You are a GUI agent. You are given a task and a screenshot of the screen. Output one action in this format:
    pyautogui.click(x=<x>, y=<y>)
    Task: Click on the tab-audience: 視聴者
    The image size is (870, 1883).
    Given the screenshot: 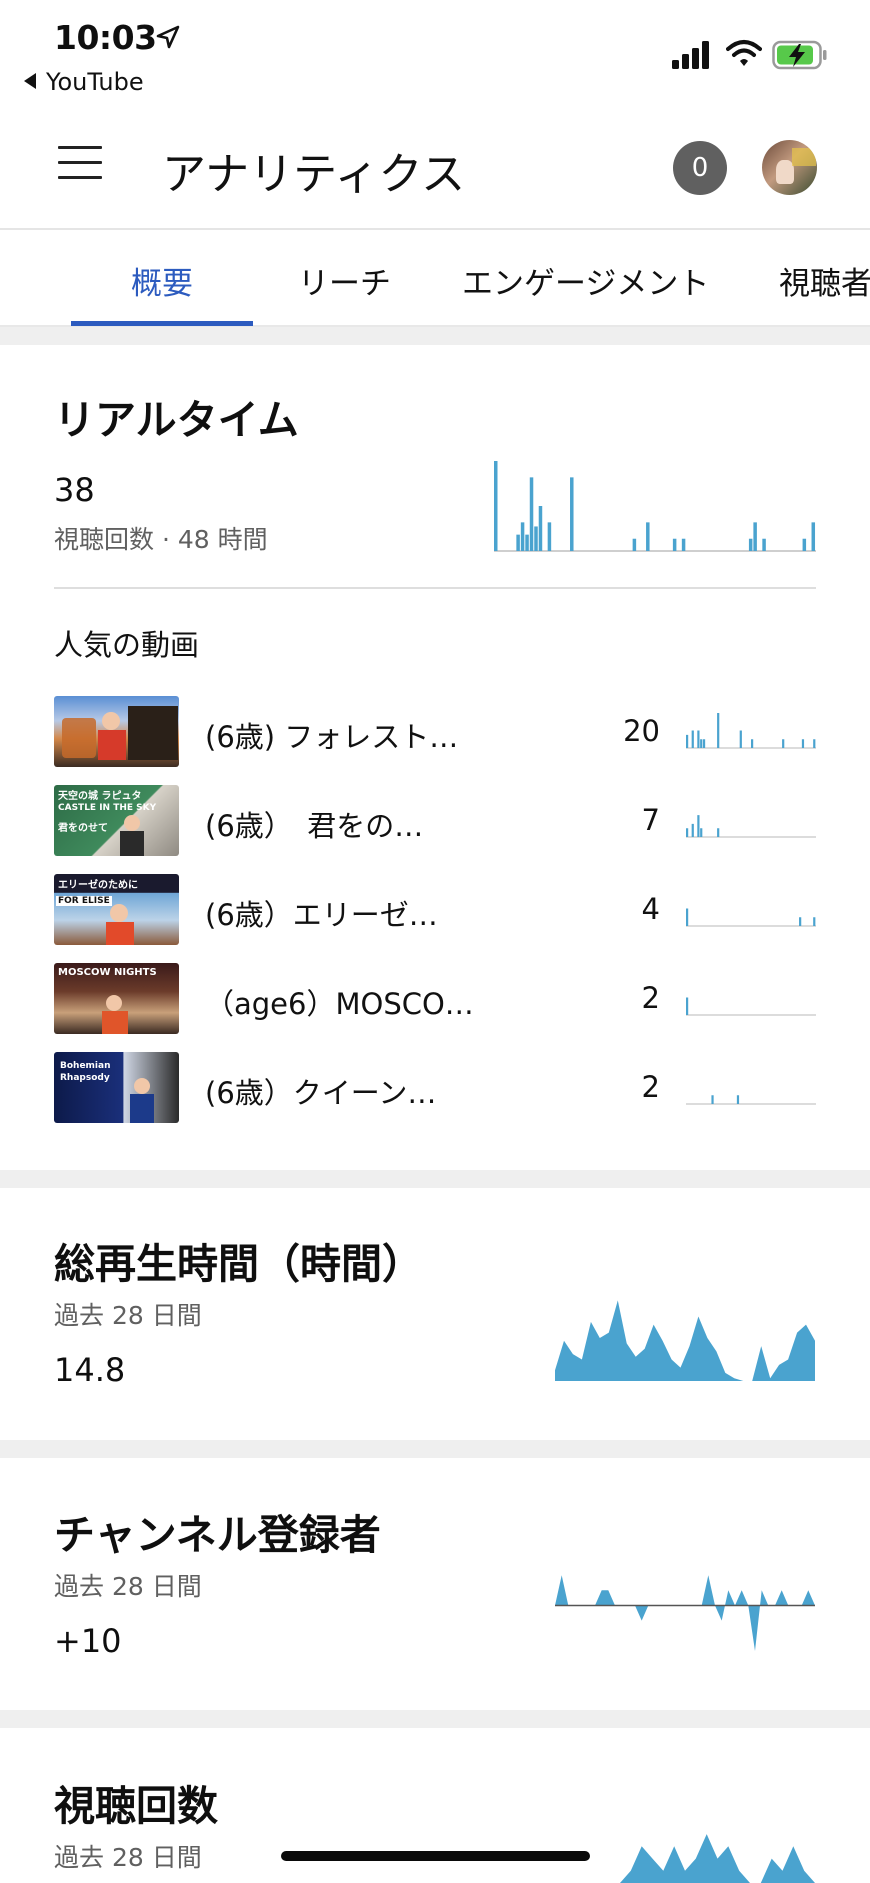 What is the action you would take?
    pyautogui.click(x=824, y=280)
    